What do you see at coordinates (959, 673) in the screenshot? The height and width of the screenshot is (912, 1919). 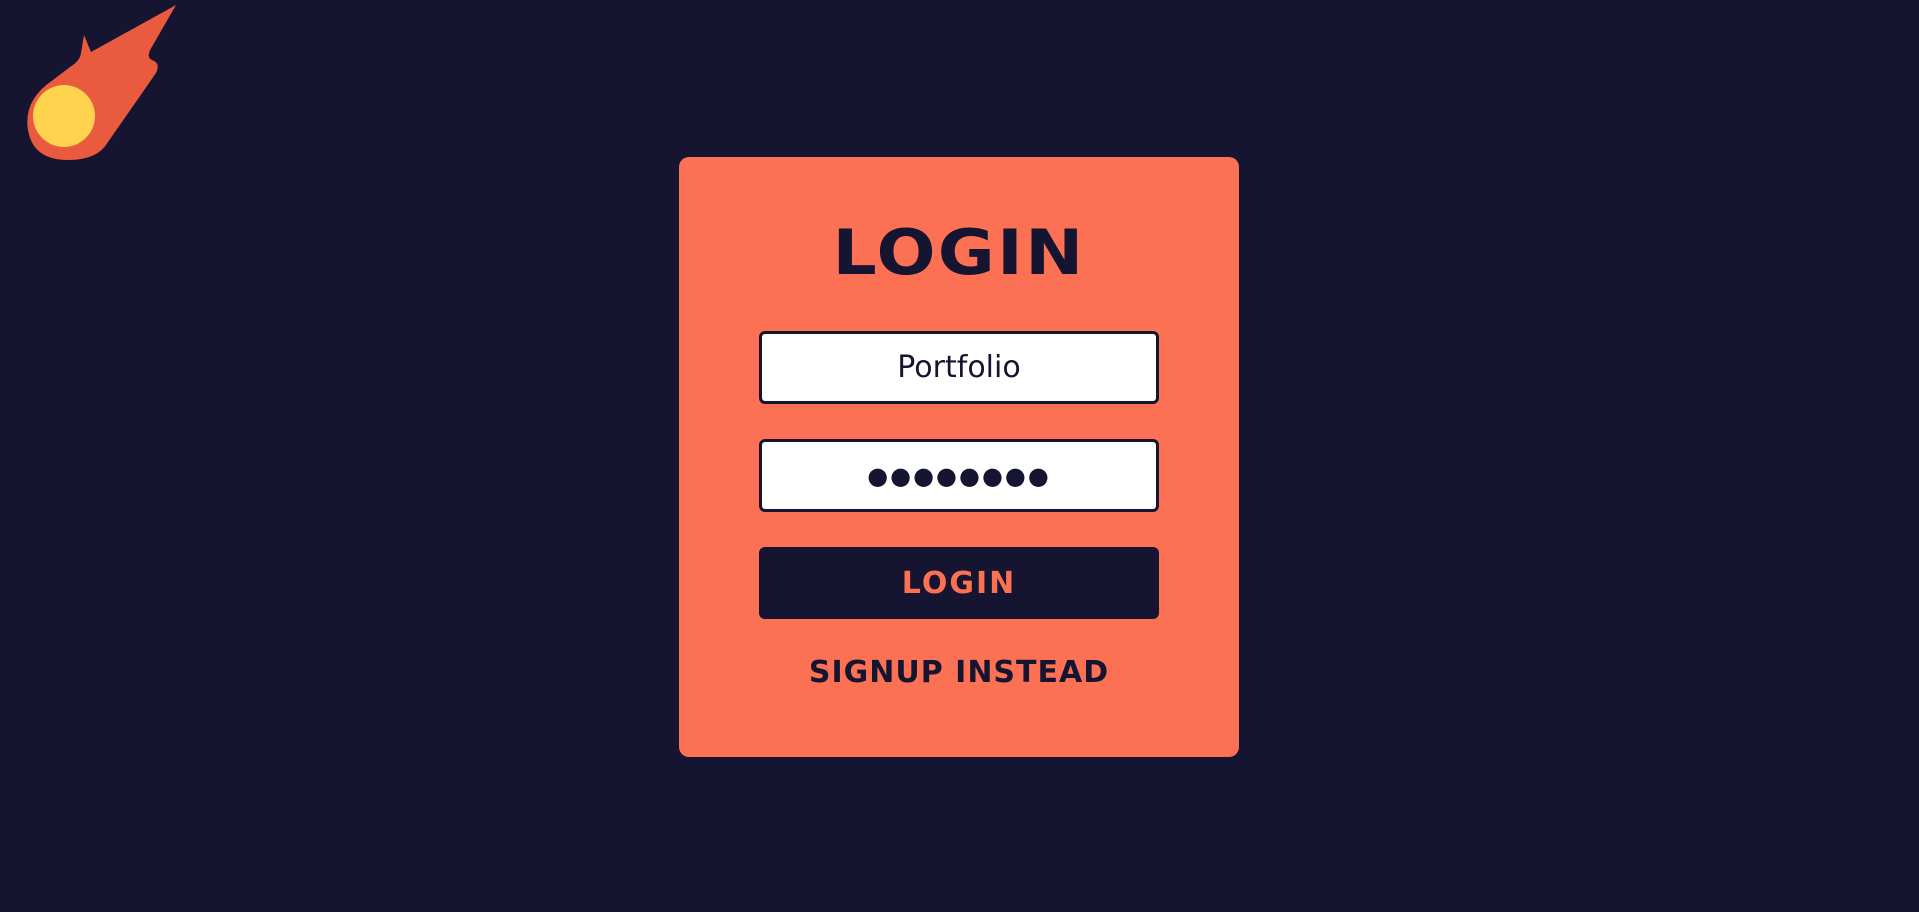 I see `signup-instead-link: SIGNUP INSTEAD` at bounding box center [959, 673].